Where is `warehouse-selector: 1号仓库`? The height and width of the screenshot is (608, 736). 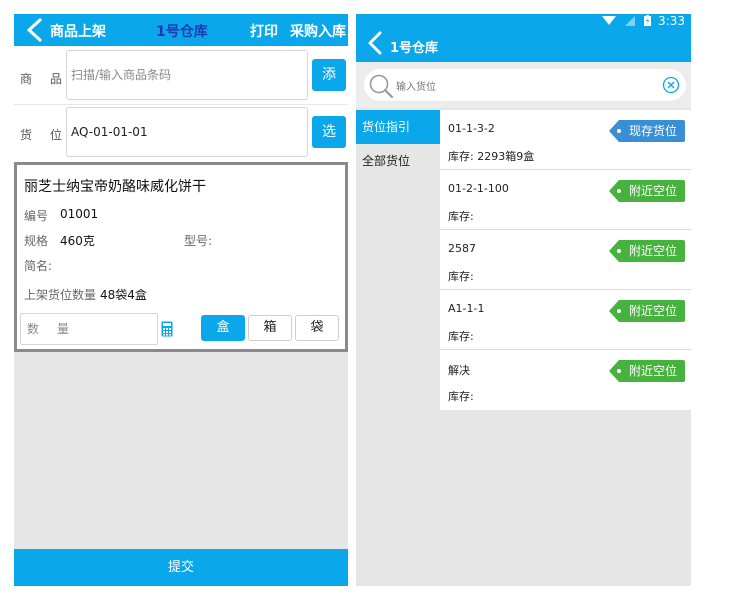 warehouse-selector: 1号仓库 is located at coordinates (182, 31).